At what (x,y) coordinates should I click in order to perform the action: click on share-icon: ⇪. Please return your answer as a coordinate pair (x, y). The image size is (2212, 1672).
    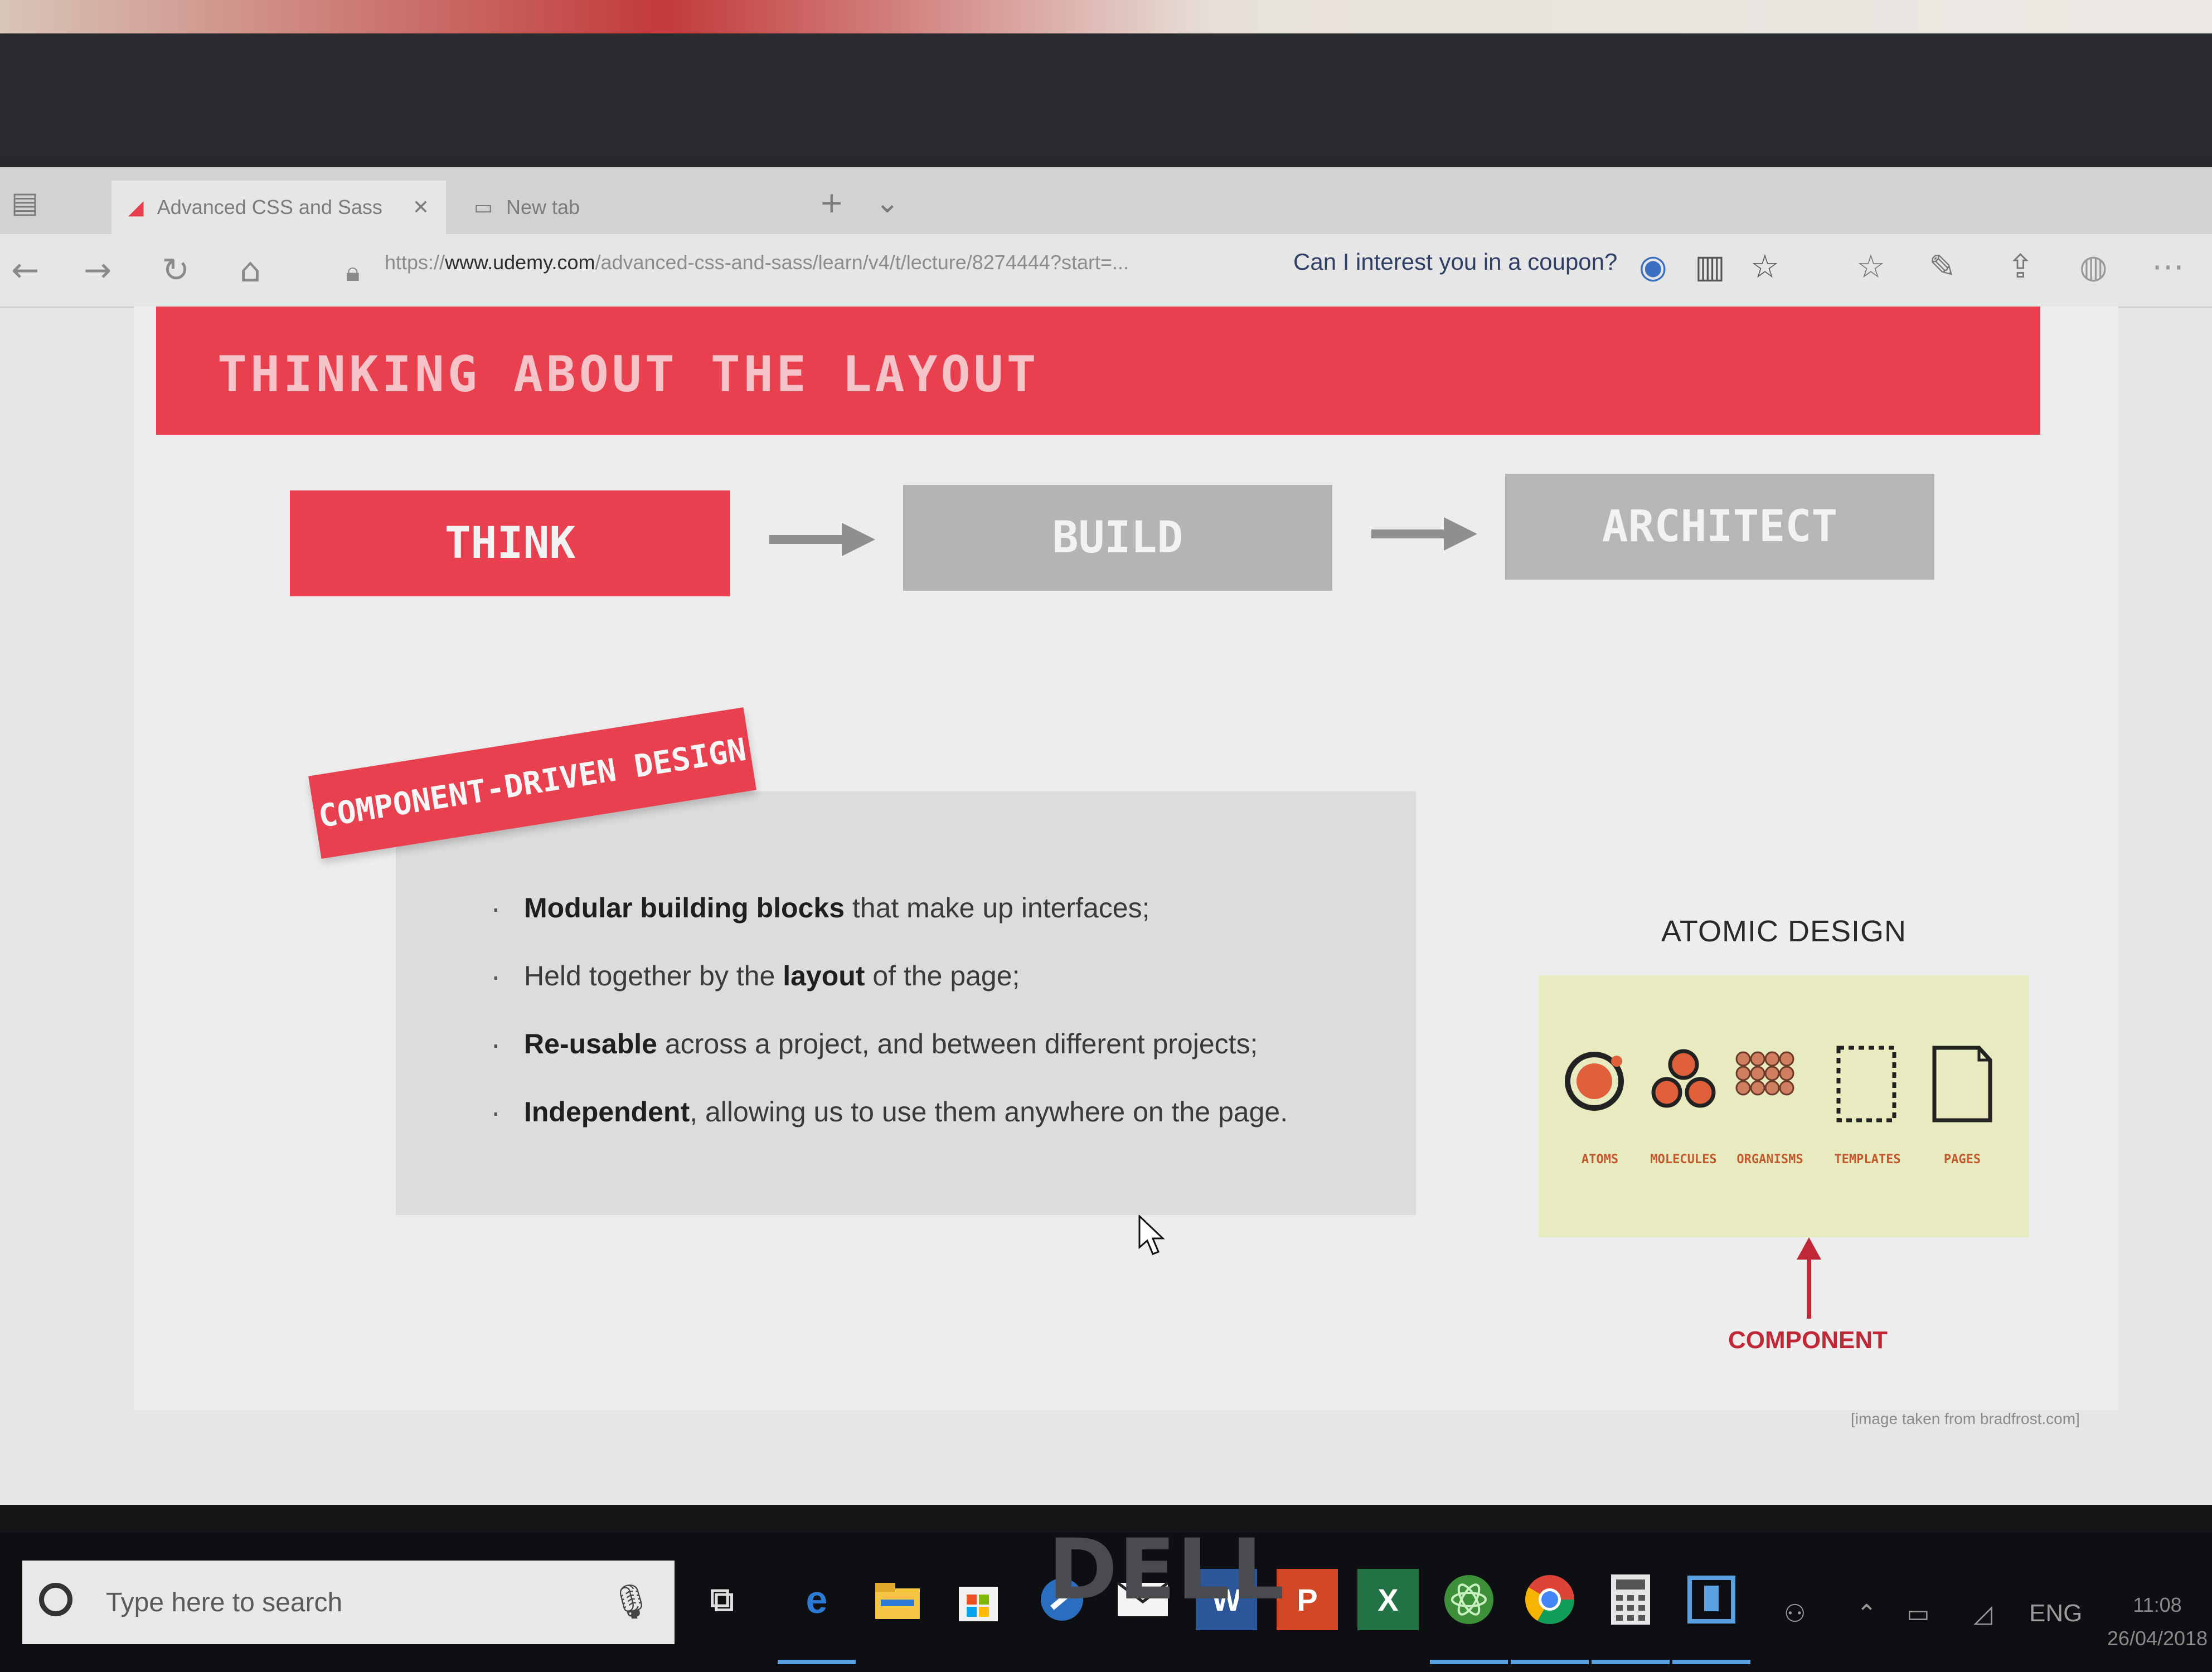
    Looking at the image, I should click on (2021, 266).